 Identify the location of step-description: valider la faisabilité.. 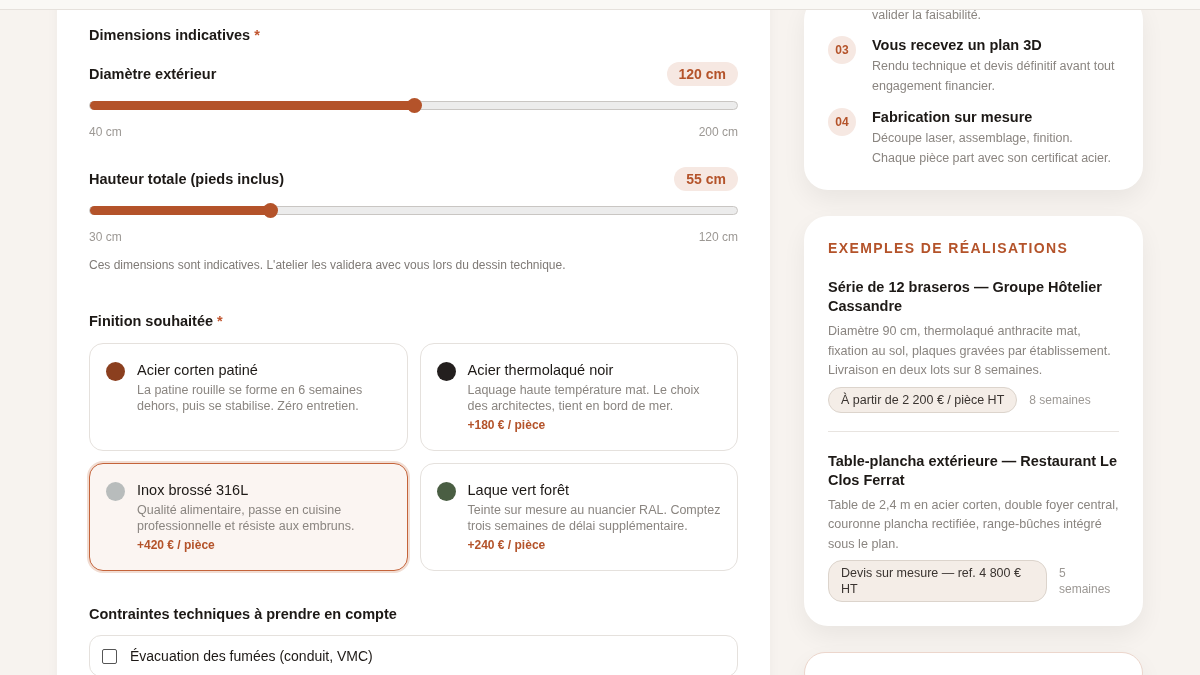
(927, 15).